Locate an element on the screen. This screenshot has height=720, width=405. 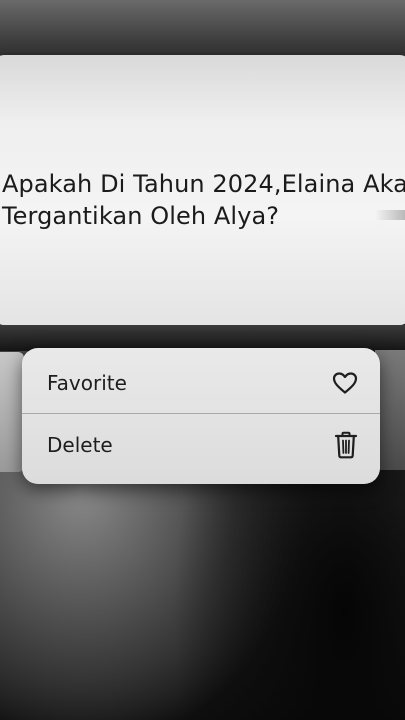
edge-highlight is located at coordinates (390, 215).